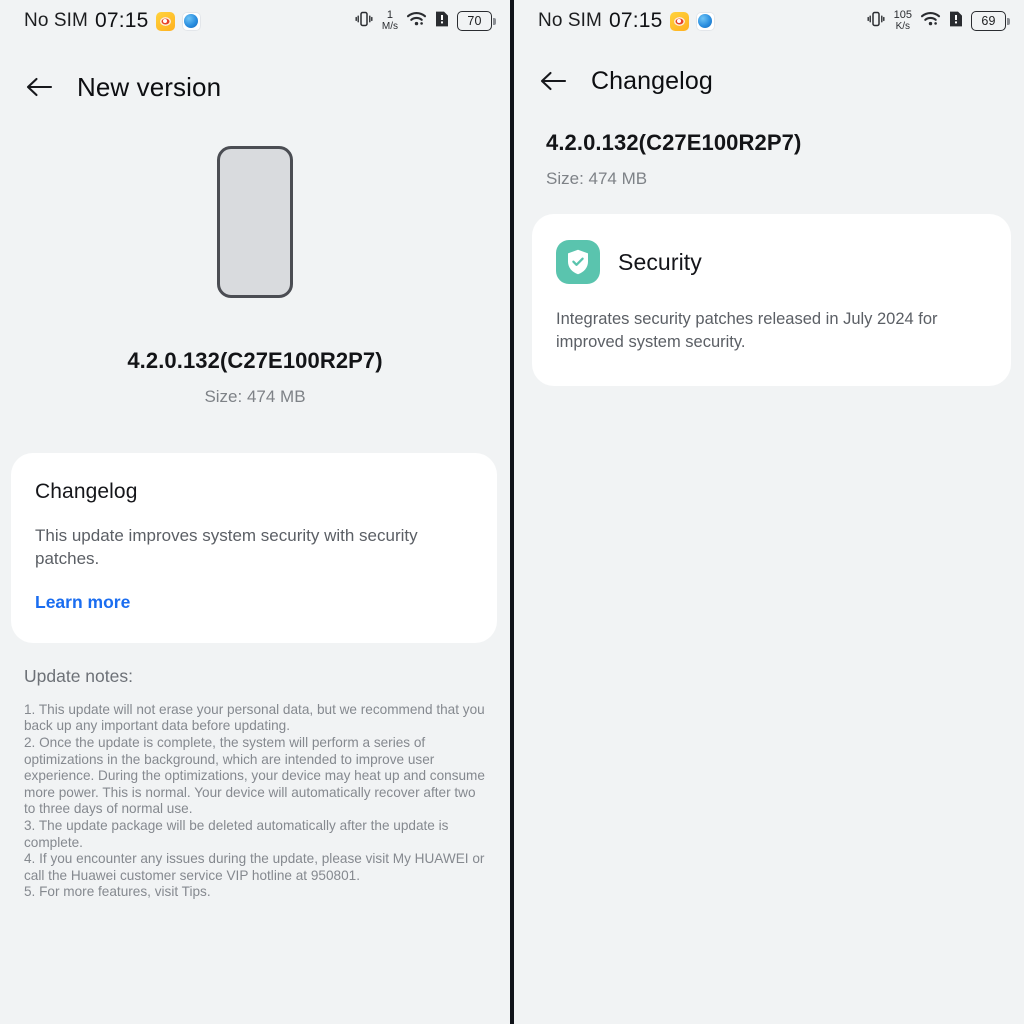 This screenshot has height=1024, width=1024. I want to click on network-speed-value: 1, so click(389, 15).